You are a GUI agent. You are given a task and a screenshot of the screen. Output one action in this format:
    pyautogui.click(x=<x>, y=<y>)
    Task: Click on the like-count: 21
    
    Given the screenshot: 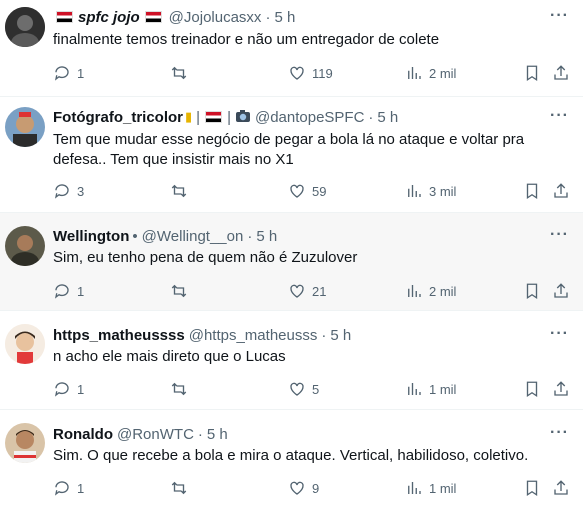 What is the action you would take?
    pyautogui.click(x=319, y=291)
    